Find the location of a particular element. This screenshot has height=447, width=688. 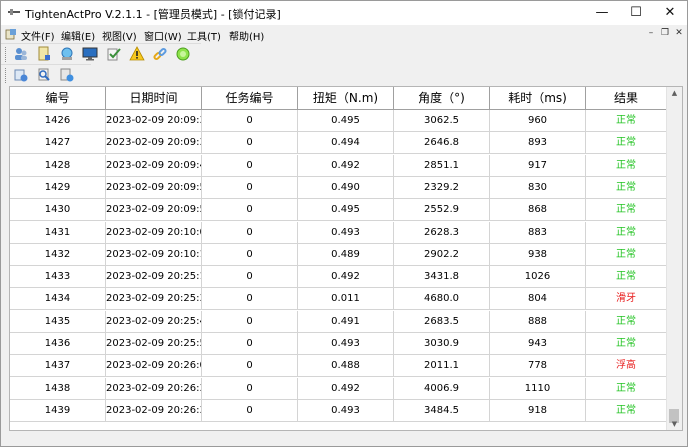

mdi-minimize-button: – is located at coordinates (651, 33).